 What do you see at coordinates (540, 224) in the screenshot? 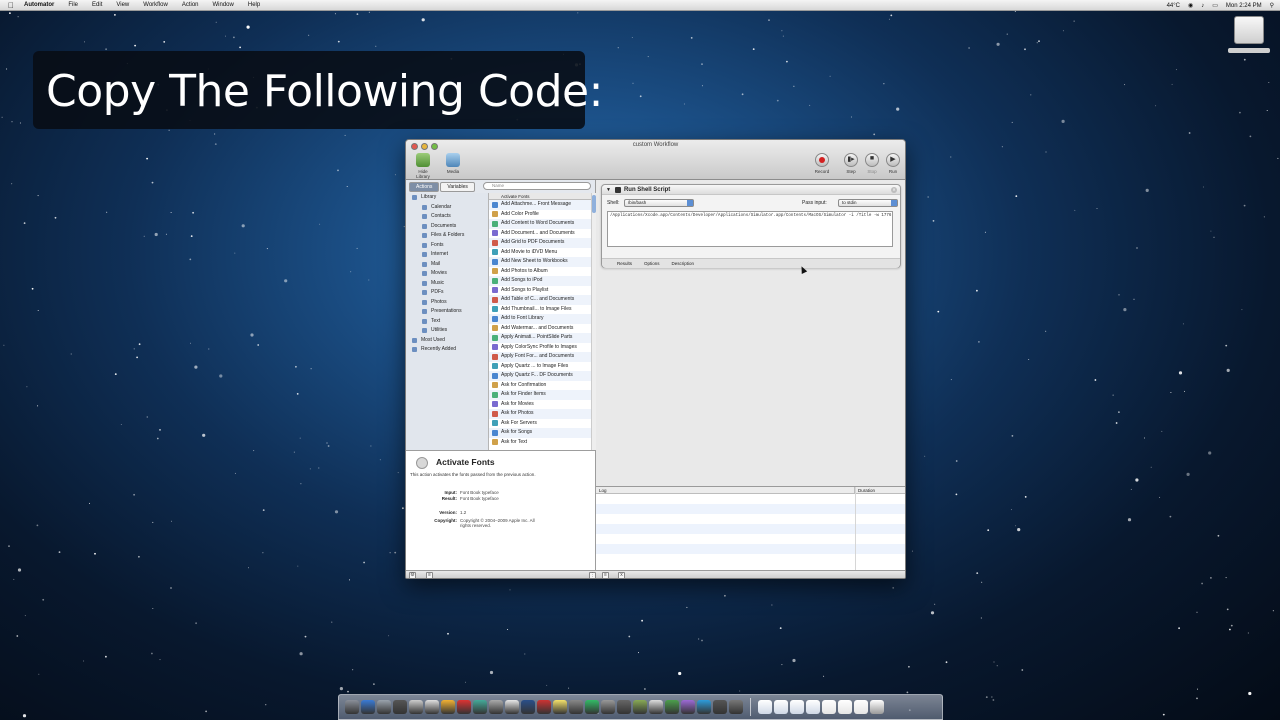
I see `action-item: Add Content to Word Documents` at bounding box center [540, 224].